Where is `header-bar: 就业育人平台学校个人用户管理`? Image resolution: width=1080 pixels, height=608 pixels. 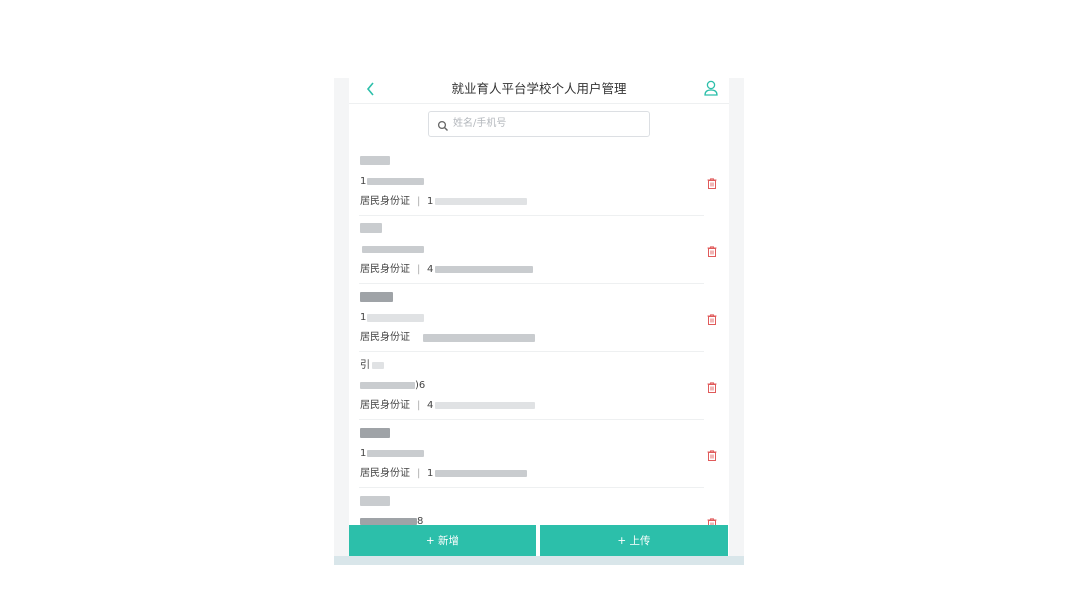
header-bar: 就业育人平台学校个人用户管理 is located at coordinates (539, 90).